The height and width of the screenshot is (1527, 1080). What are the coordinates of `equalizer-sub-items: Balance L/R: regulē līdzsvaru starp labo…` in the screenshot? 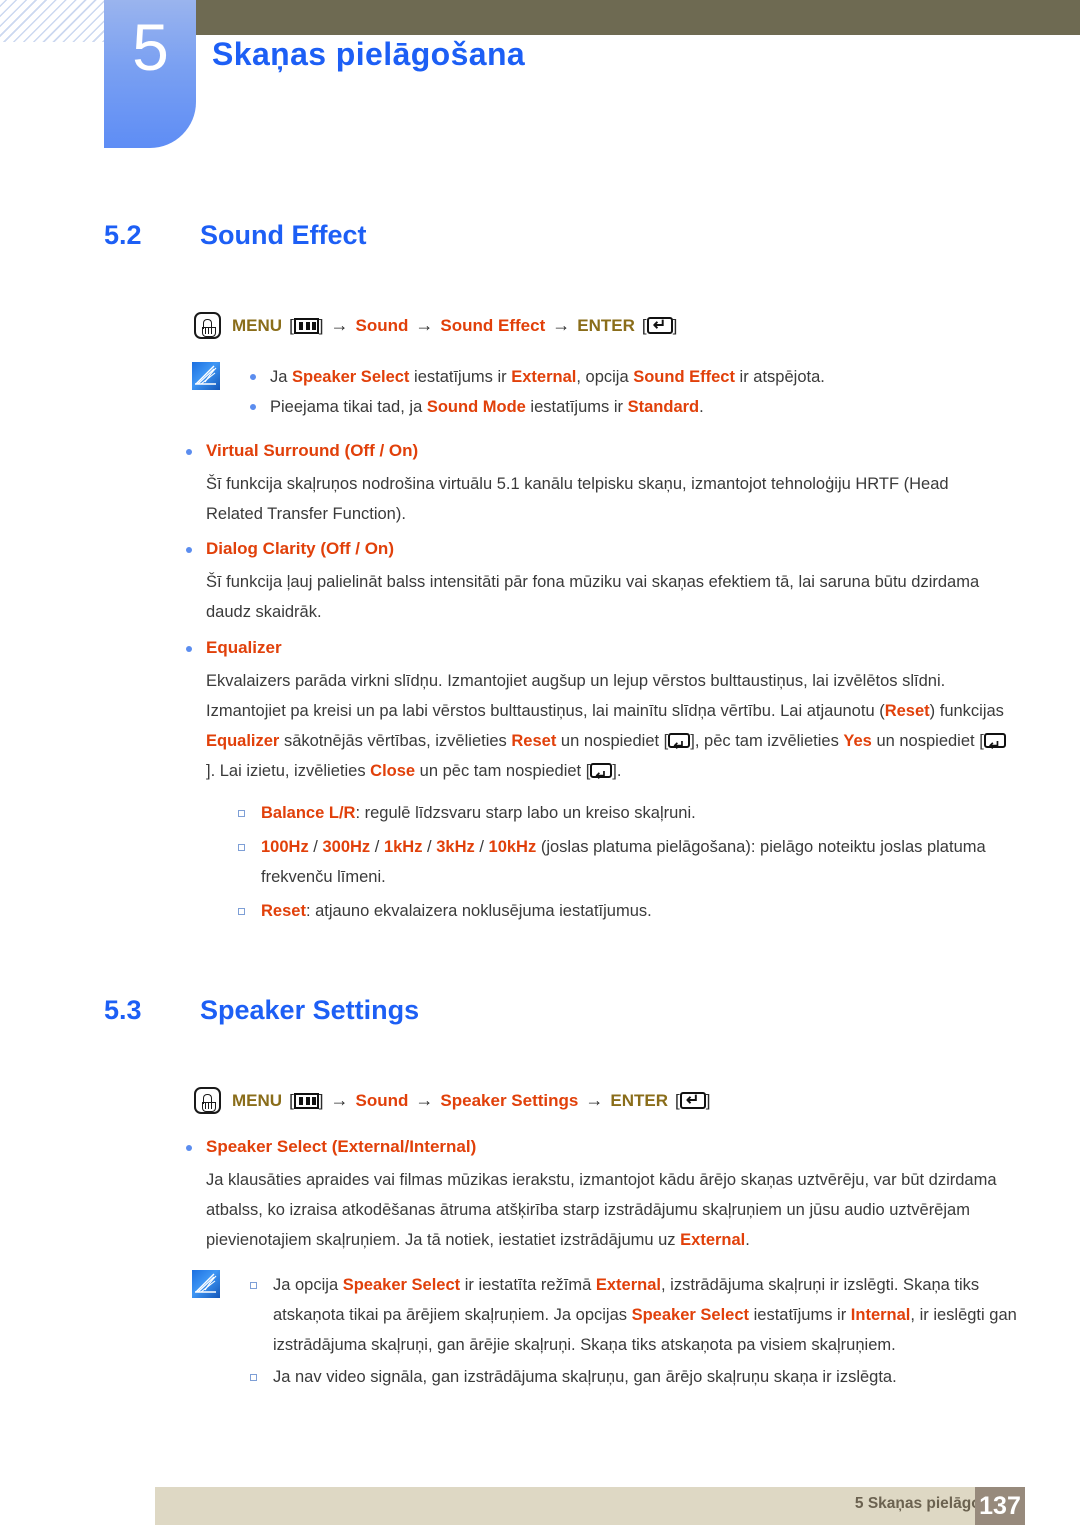 It's located at (623, 862).